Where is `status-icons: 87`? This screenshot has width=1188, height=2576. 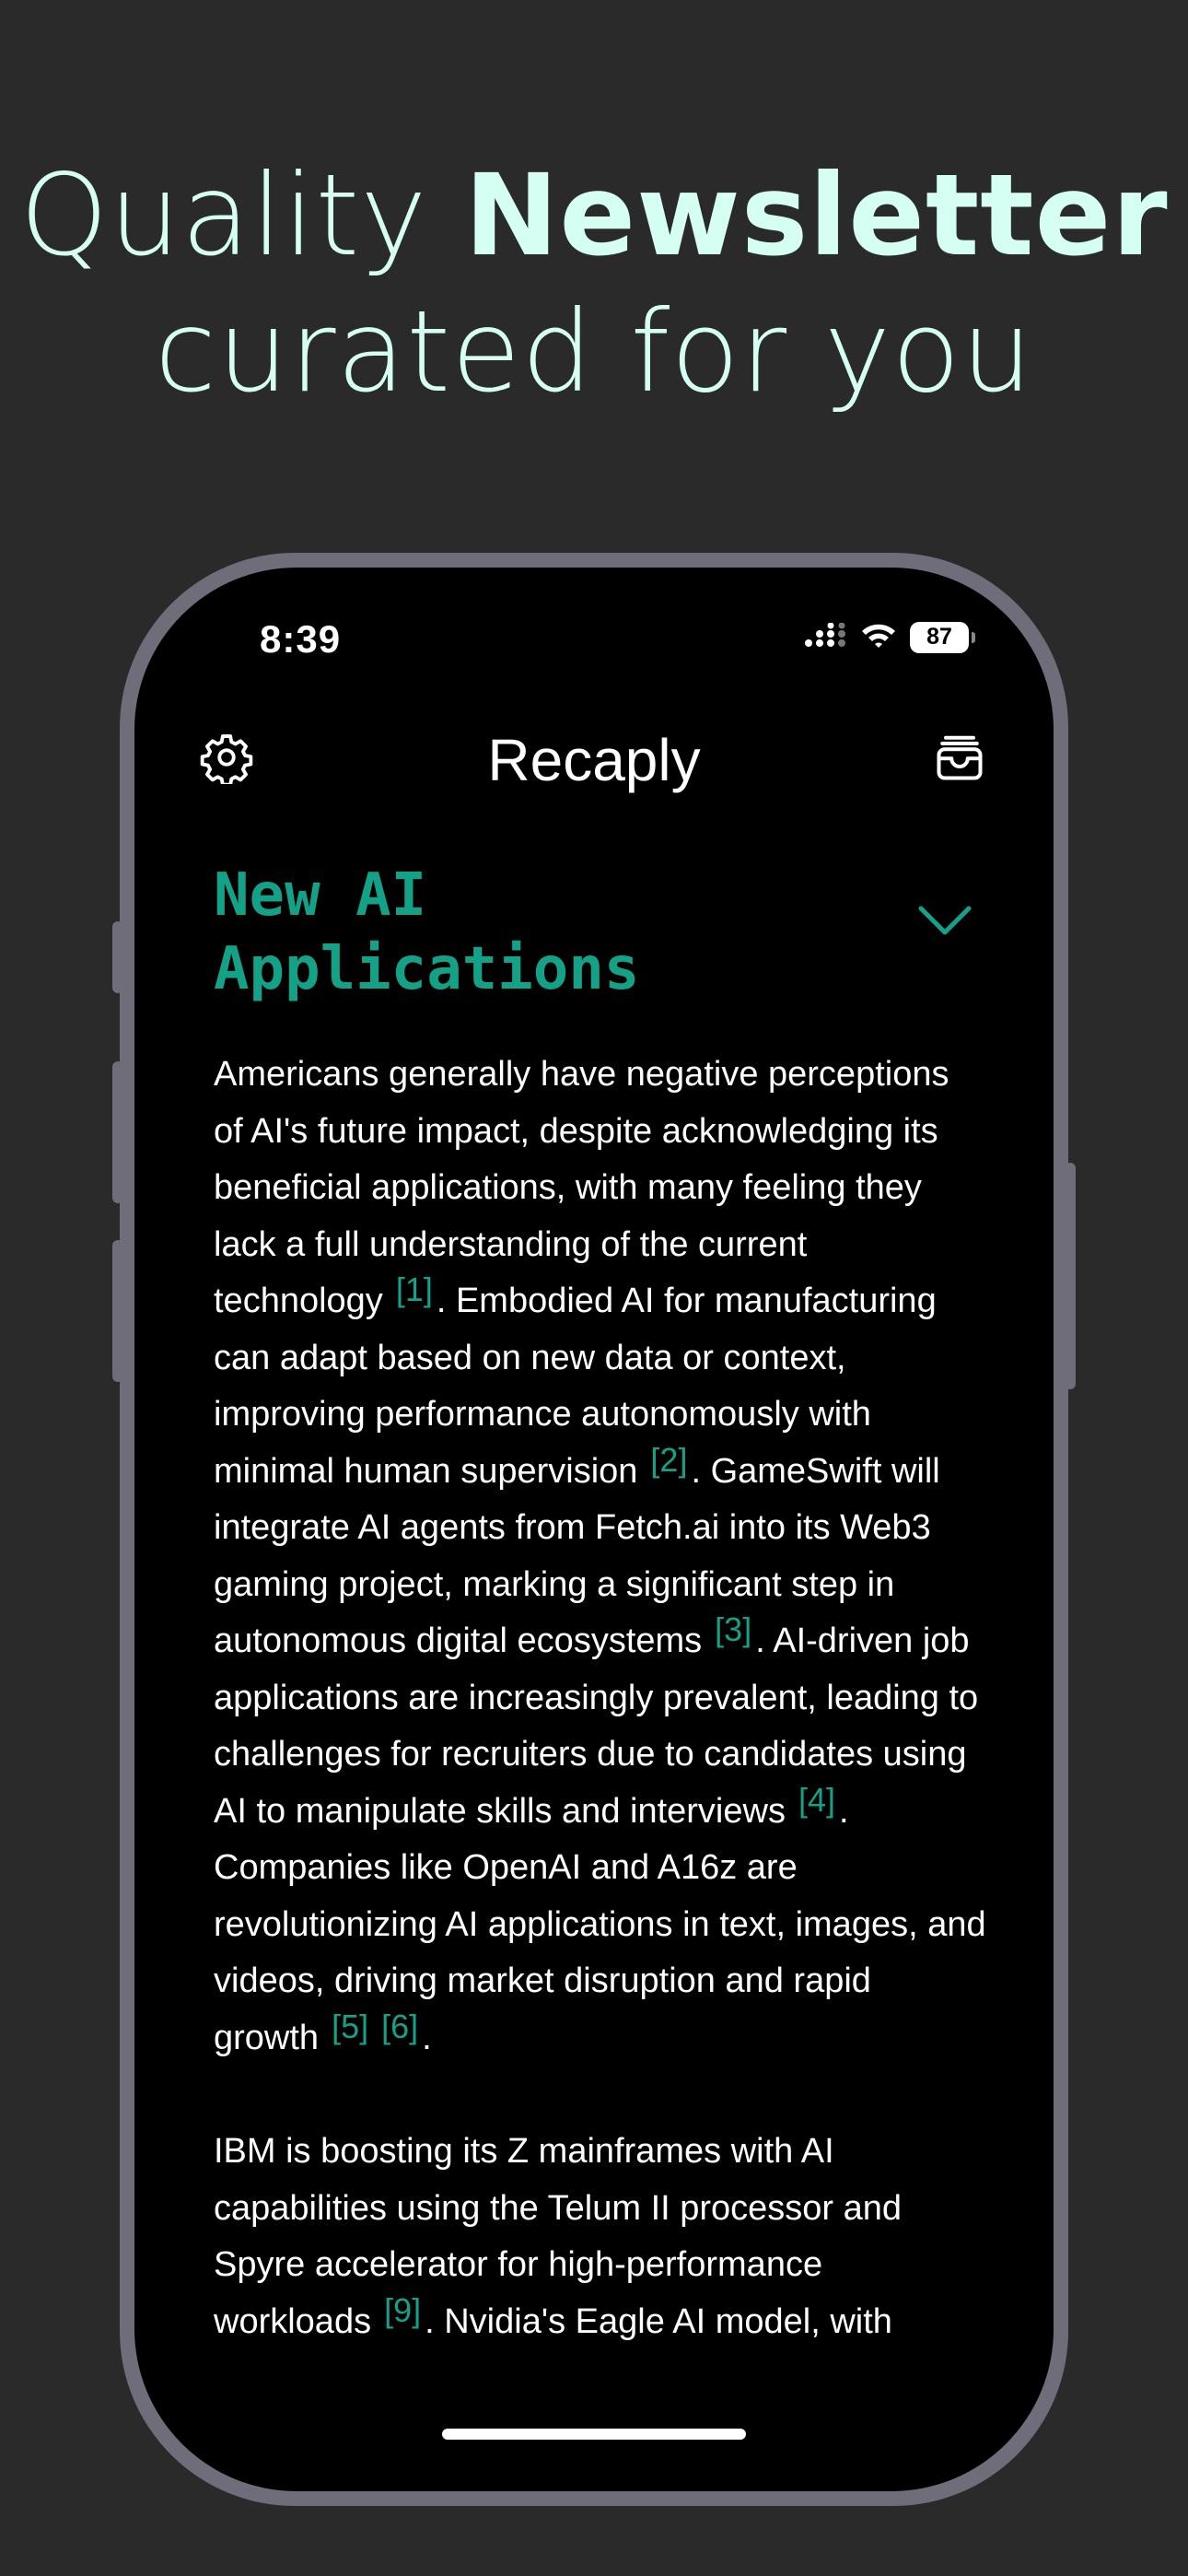
status-icons: 87 is located at coordinates (890, 637).